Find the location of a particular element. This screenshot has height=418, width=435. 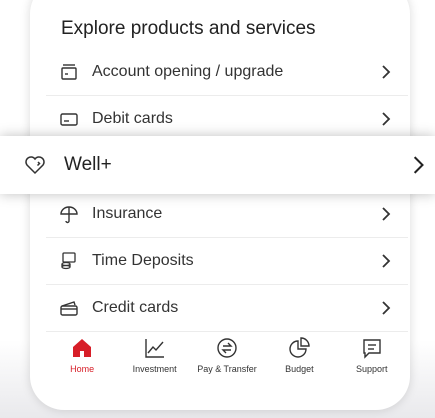

nav-label: Budget is located at coordinates (299, 369).